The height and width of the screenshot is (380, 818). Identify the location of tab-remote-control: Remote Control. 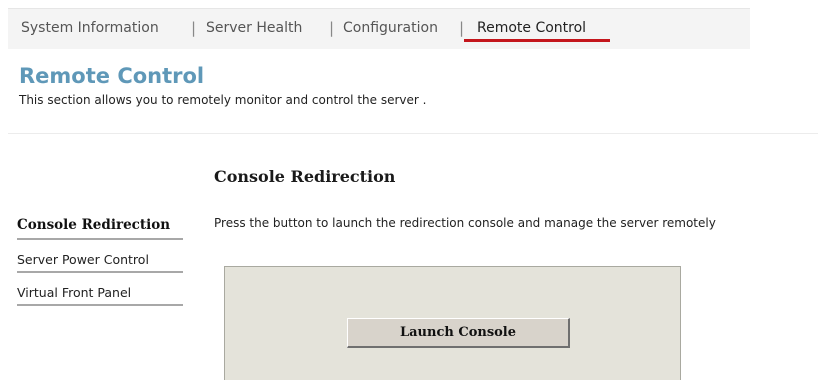
(531, 28).